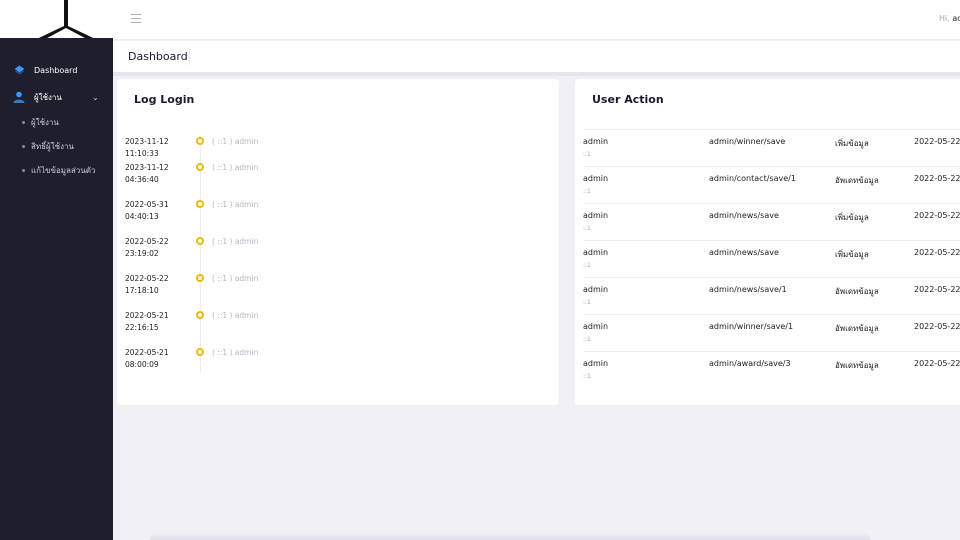 This screenshot has height=540, width=960. I want to click on greeting-prefix: Hi,, so click(944, 18).